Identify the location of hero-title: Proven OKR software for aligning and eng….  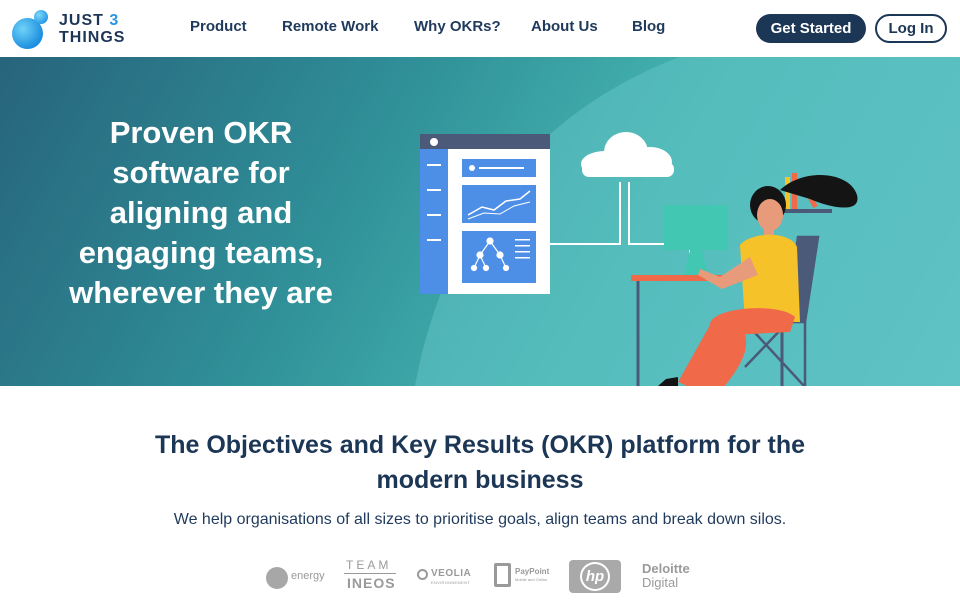
(201, 213).